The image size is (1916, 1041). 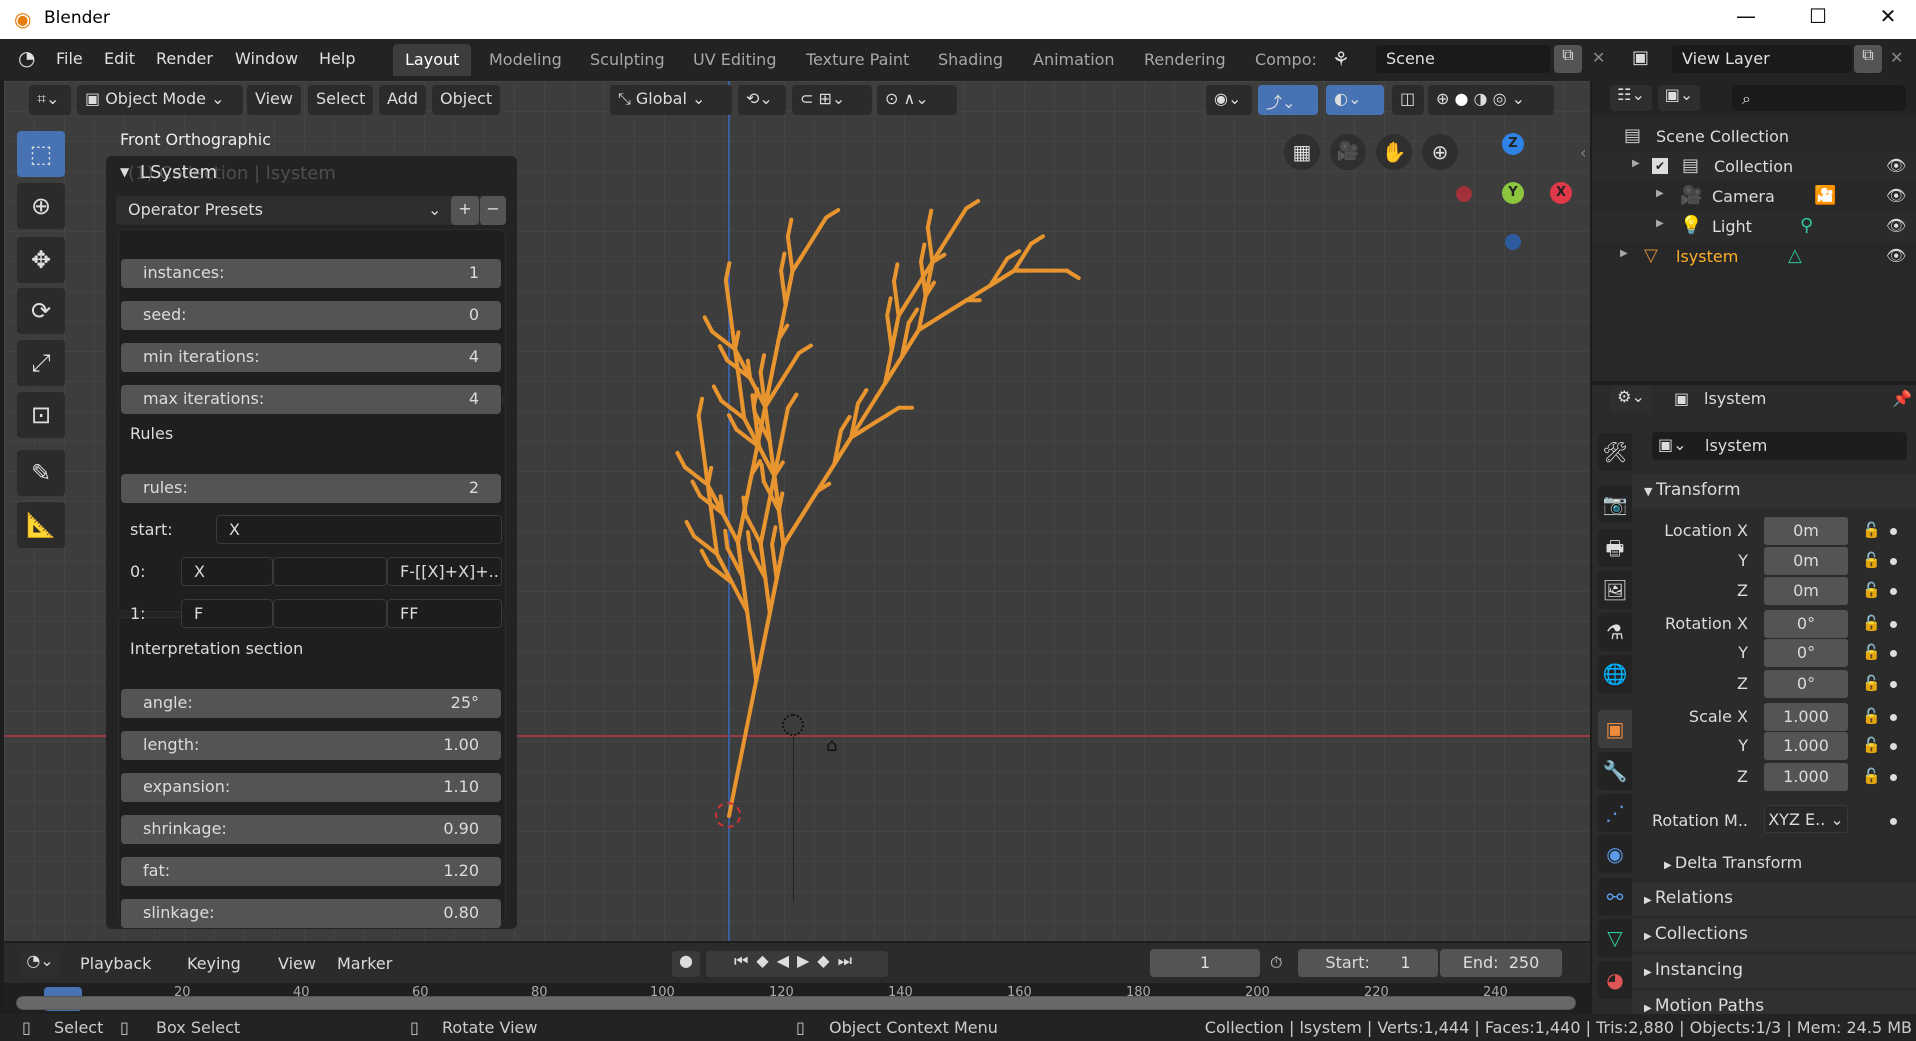 What do you see at coordinates (311, 210) in the screenshot?
I see `operator-presets-dropdown: Operator Presets ⌄ + −` at bounding box center [311, 210].